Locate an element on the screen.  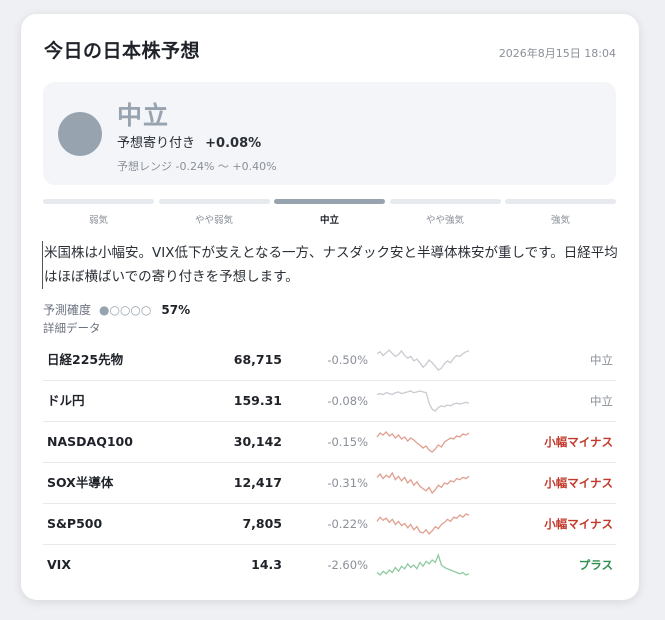
confidence-label: 予測確度 is located at coordinates (67, 310).